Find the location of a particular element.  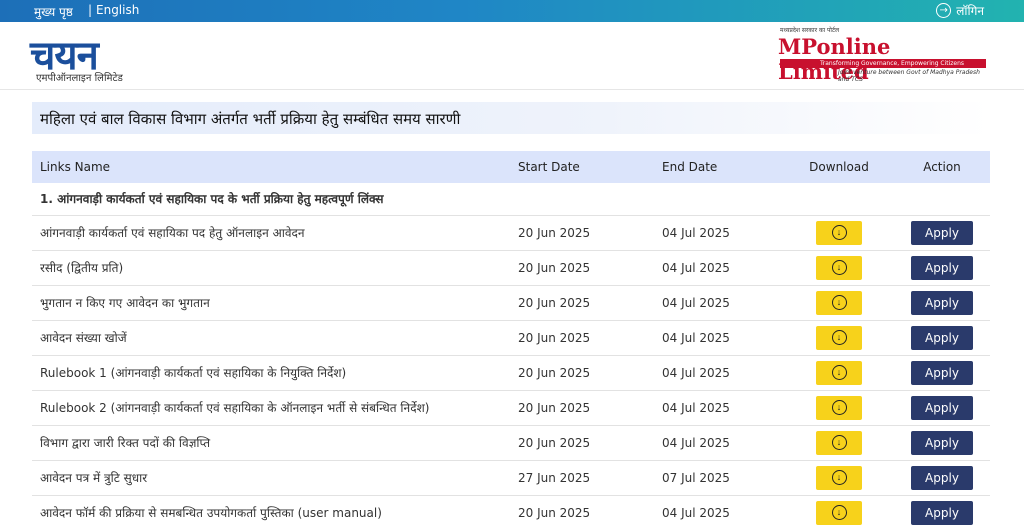

arrow-right-circle-icon: → is located at coordinates (944, 10).